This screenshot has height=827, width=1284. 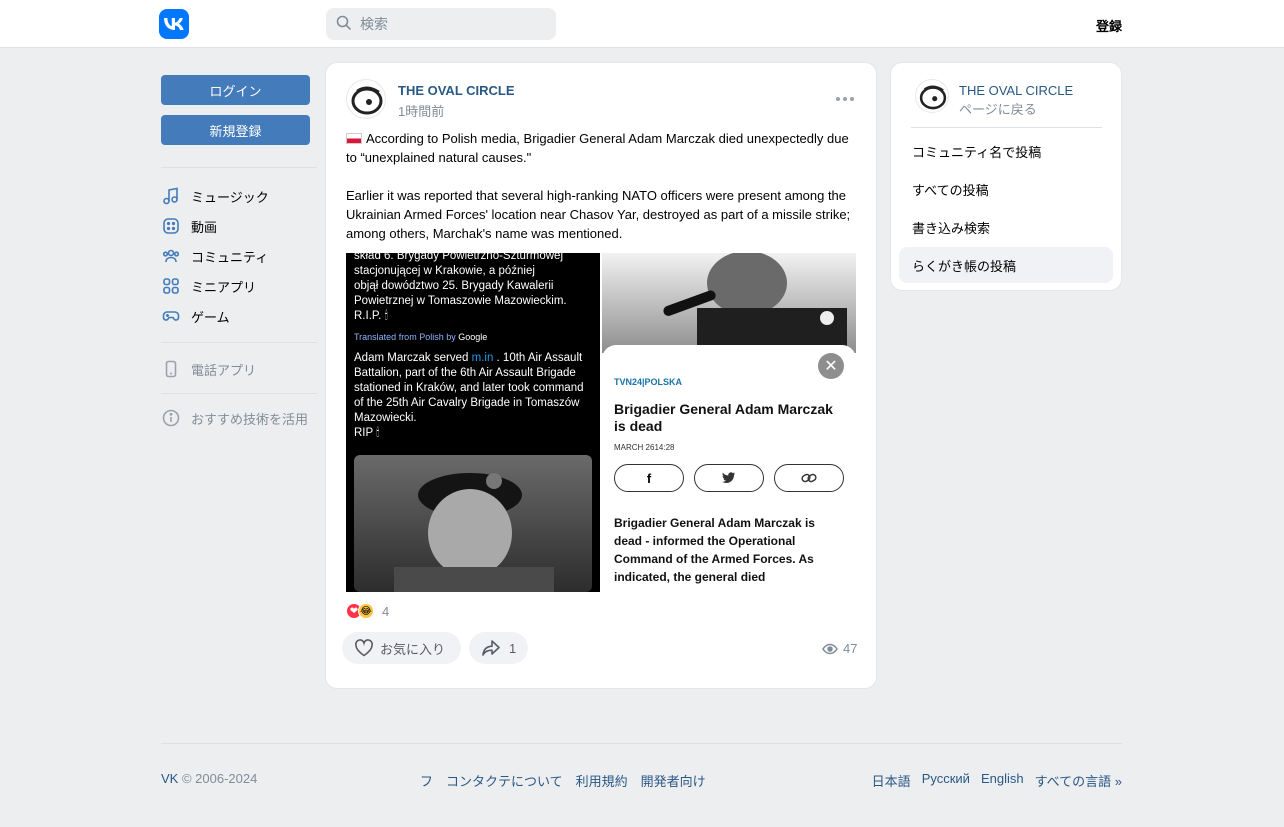 What do you see at coordinates (405, 337) in the screenshot?
I see `translated-label: Translated from Polish by` at bounding box center [405, 337].